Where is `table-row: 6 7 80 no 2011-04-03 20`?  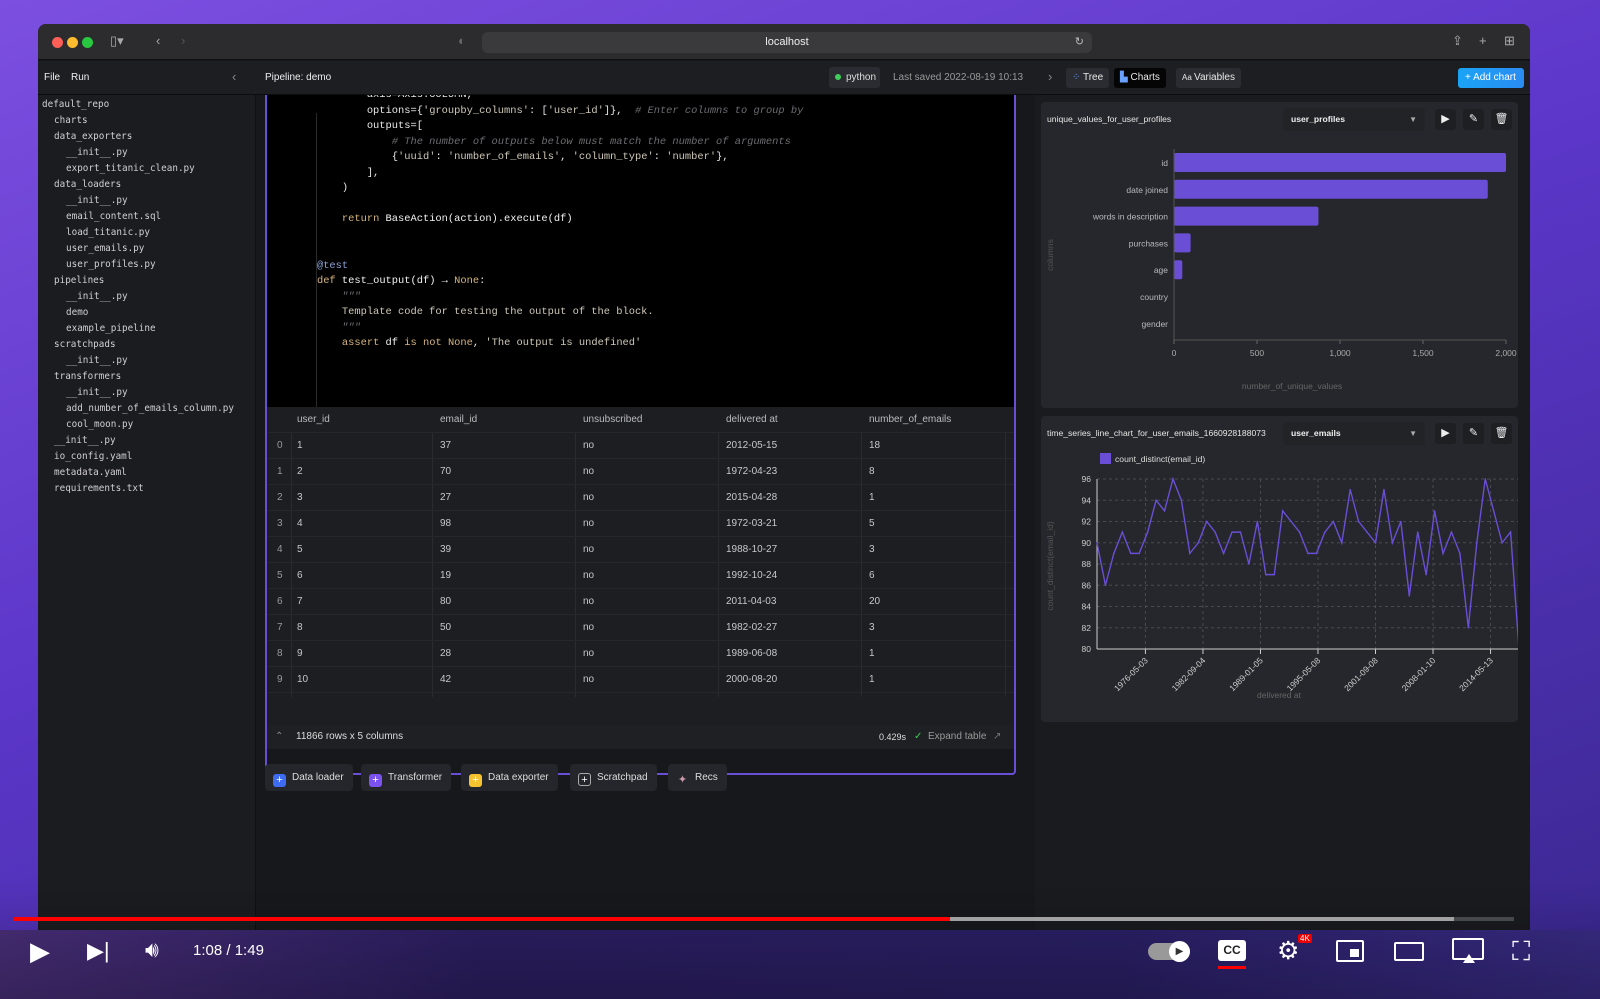
table-row: 6 7 80 no 2011-04-03 20 is located at coordinates (640, 602).